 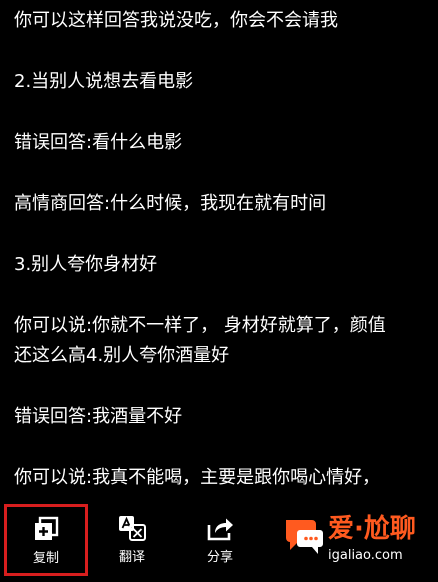 What do you see at coordinates (365, 555) in the screenshot?
I see `watermark-url: igaliao.com` at bounding box center [365, 555].